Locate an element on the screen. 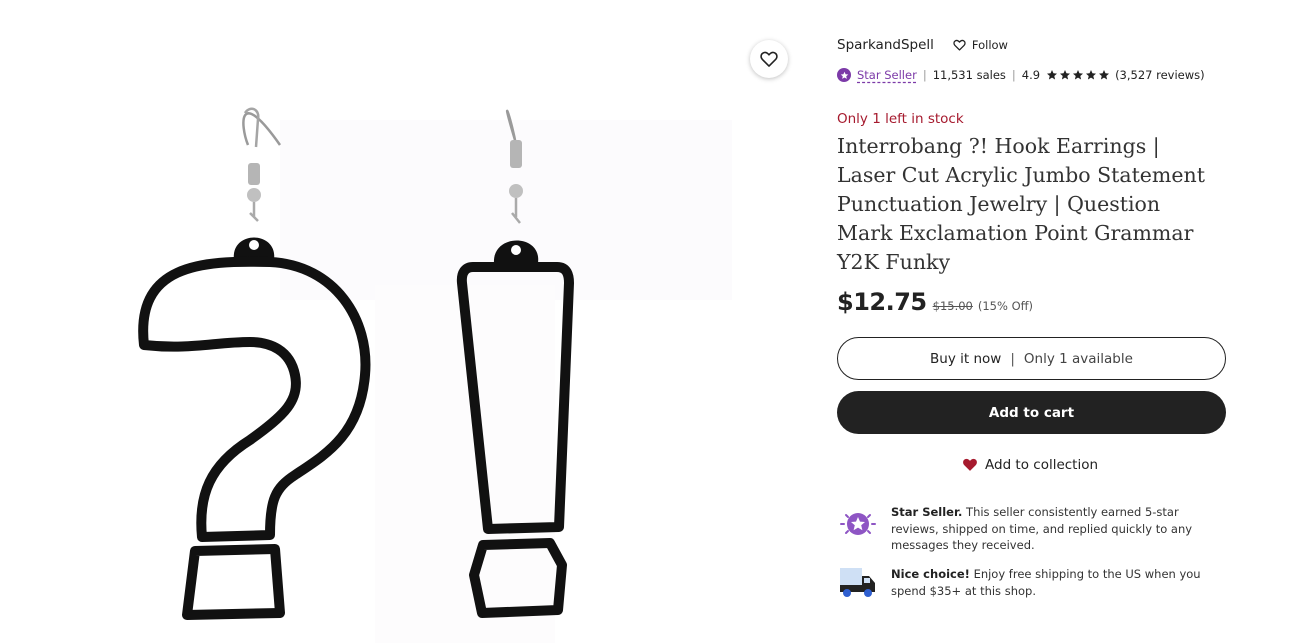 This screenshot has height=643, width=1299. star-seller-link: Star Seller is located at coordinates (887, 75).